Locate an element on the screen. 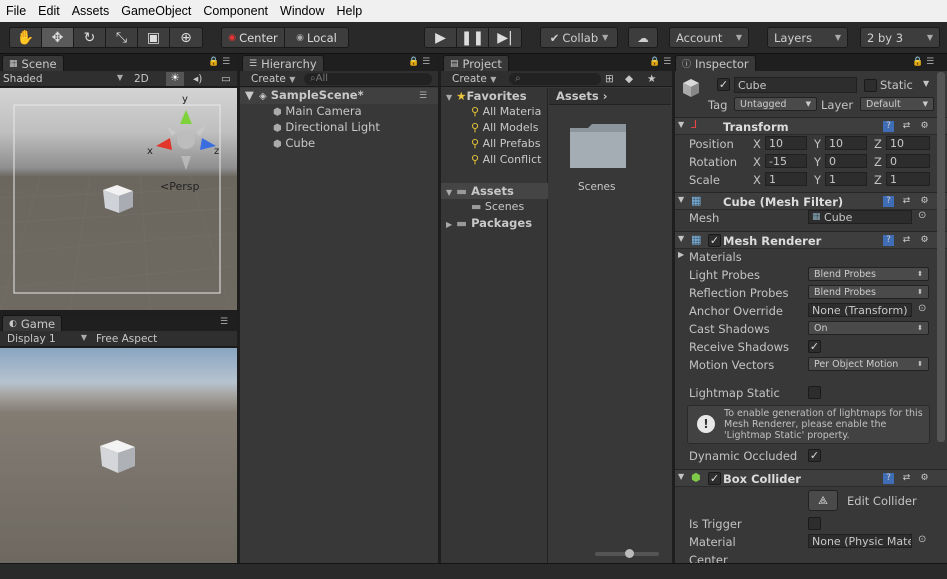 The image size is (947, 579). tab-inspector: ⓘ Inspector is located at coordinates (715, 63).